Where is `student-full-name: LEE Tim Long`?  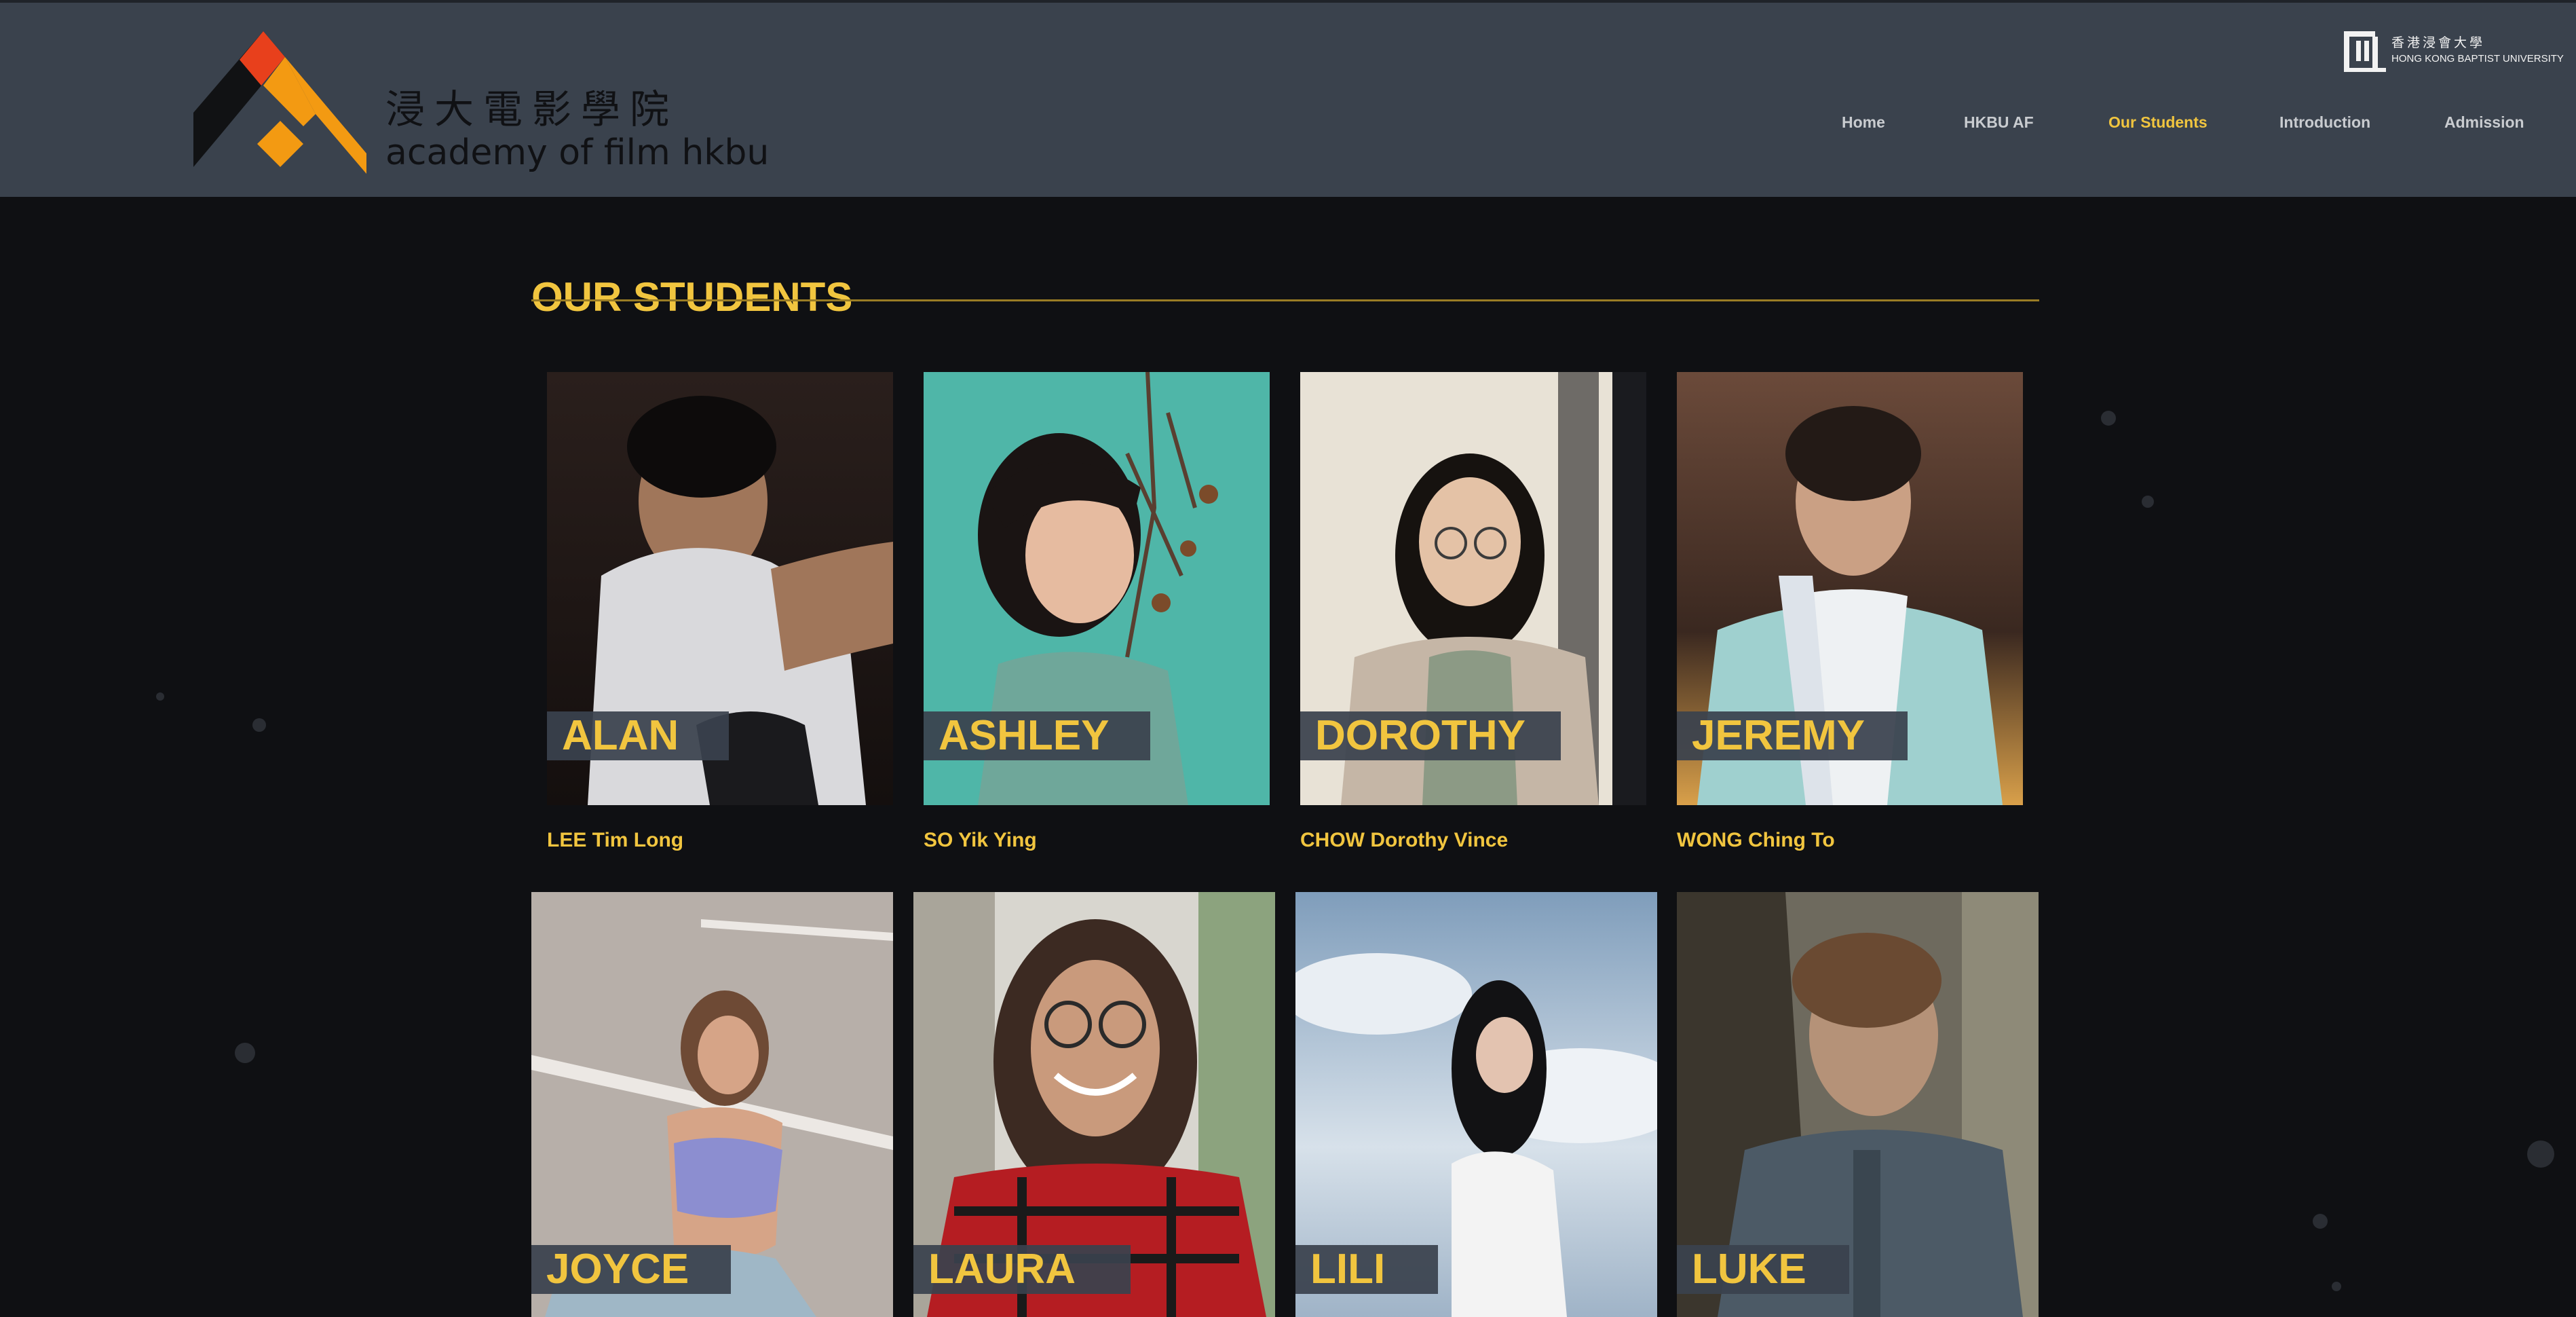
student-full-name: LEE Tim Long is located at coordinates (615, 840).